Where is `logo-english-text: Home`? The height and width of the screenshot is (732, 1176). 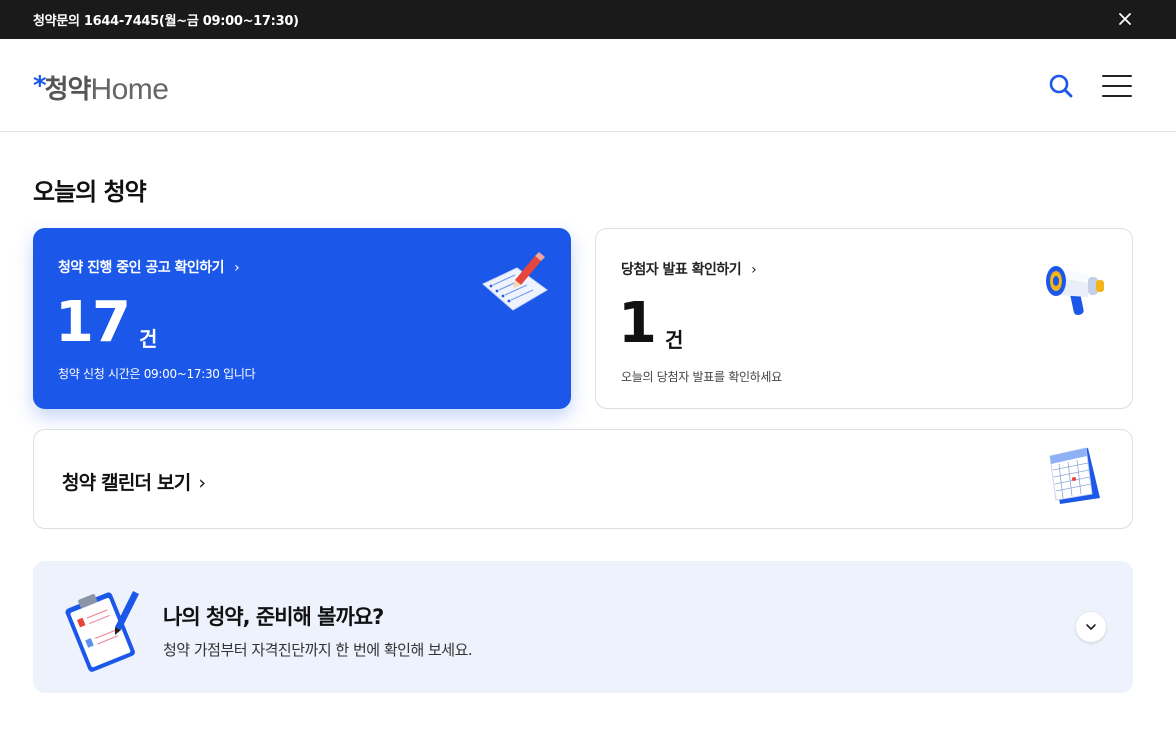 logo-english-text: Home is located at coordinates (129, 89).